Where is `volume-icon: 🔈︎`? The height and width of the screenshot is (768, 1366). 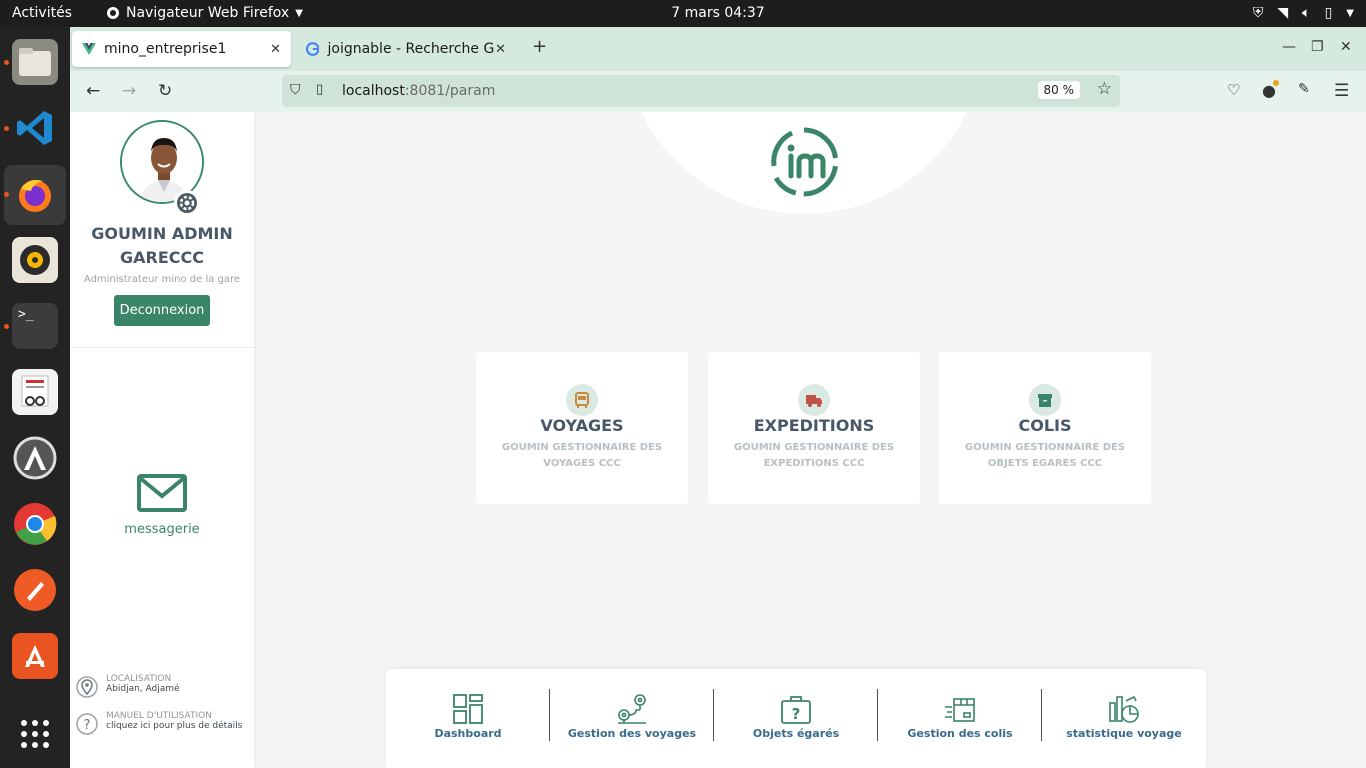
volume-icon: 🔈︎ is located at coordinates (1306, 13).